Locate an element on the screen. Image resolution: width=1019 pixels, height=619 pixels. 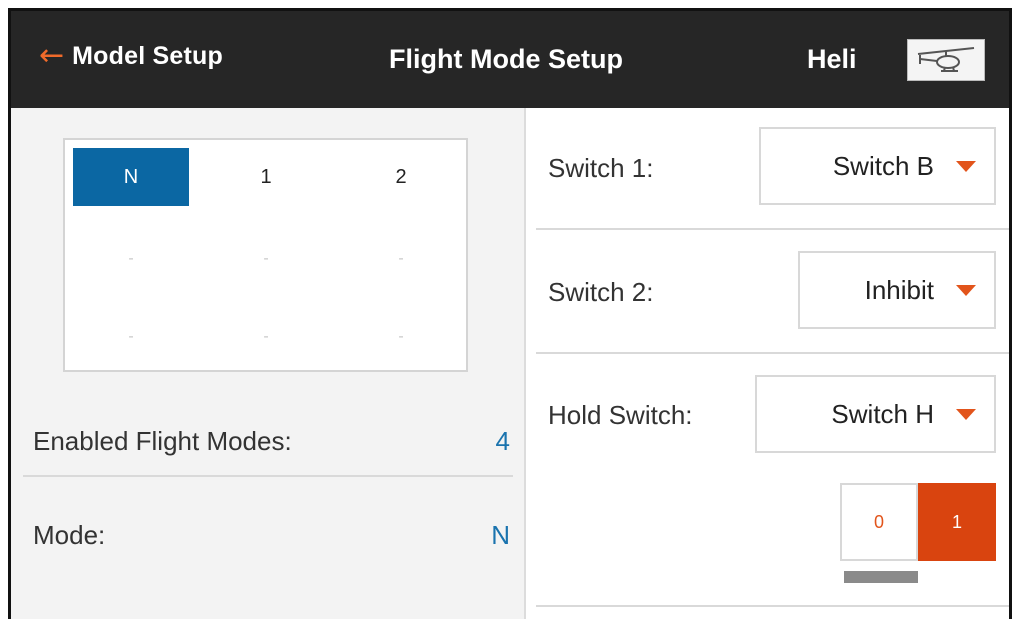
page-title: Flight Mode Setup is located at coordinates (506, 59).